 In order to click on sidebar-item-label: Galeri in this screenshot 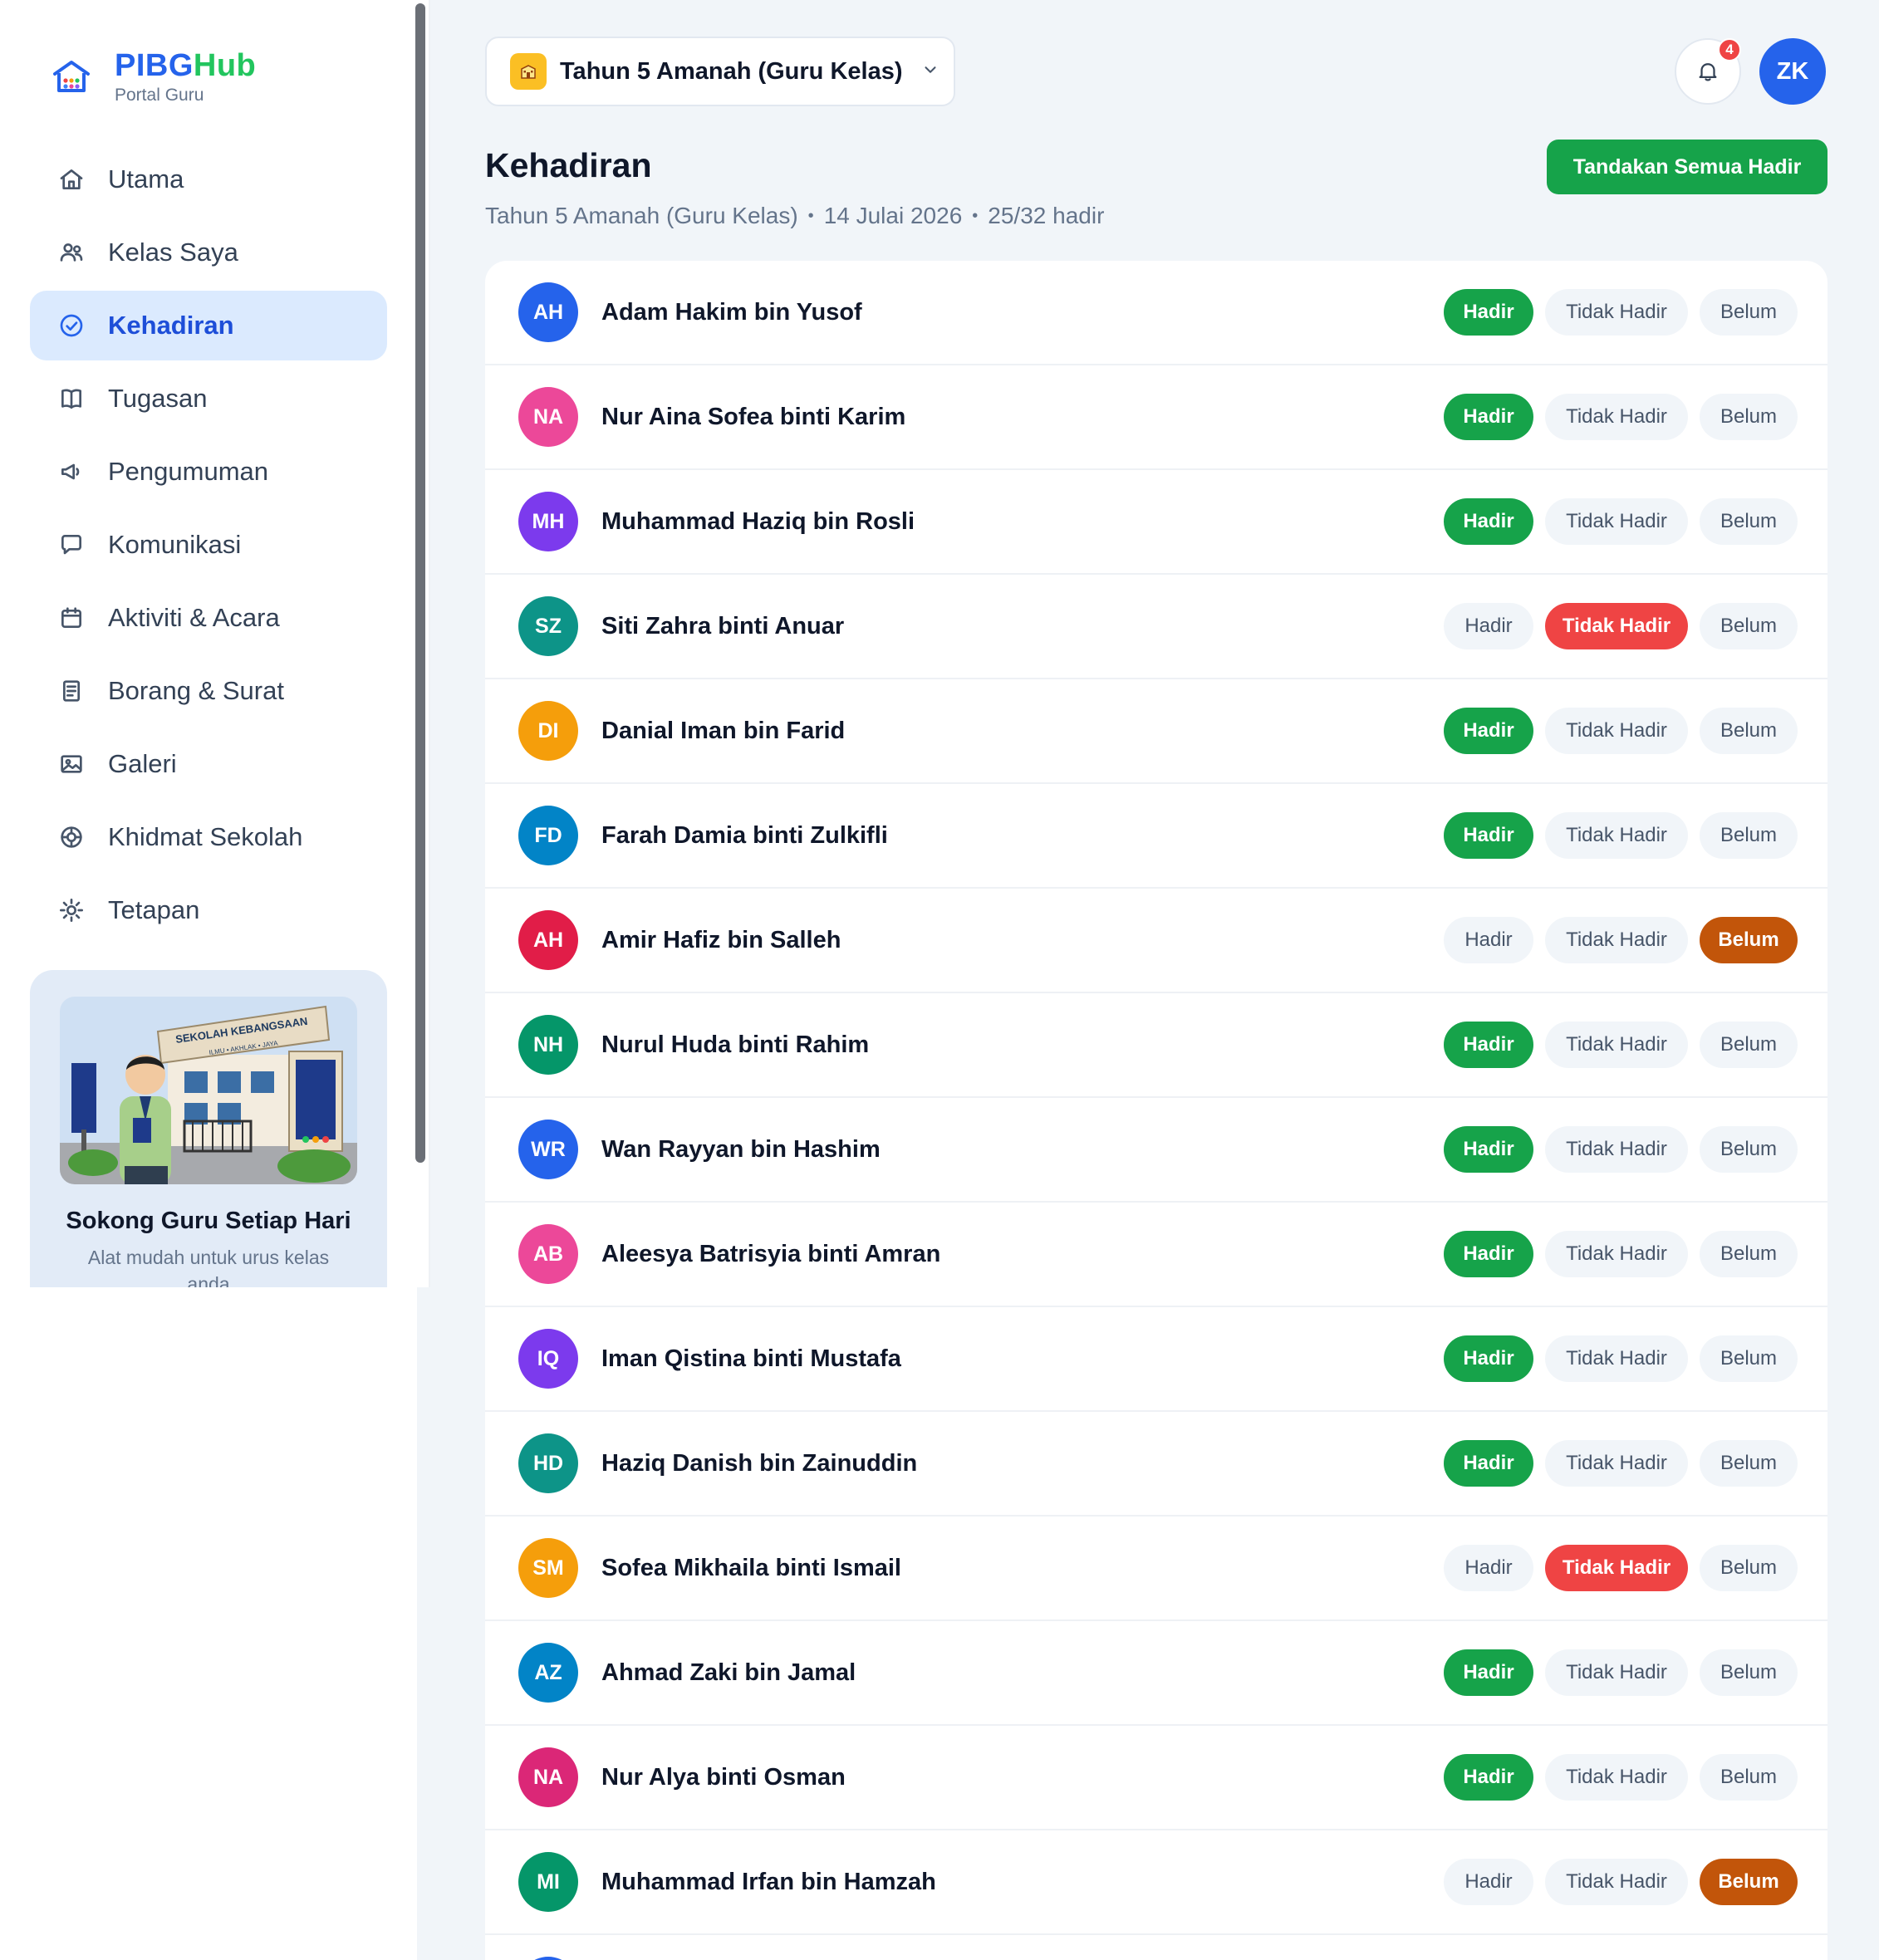, I will do `click(142, 763)`.